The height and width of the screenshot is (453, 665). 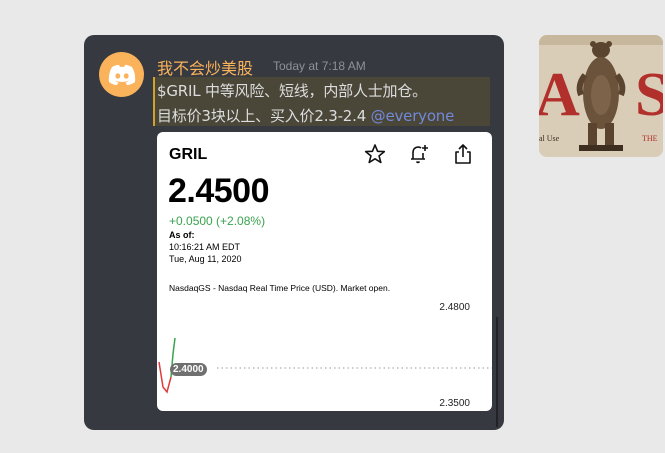 I want to click on price-line-down, so click(x=165, y=377).